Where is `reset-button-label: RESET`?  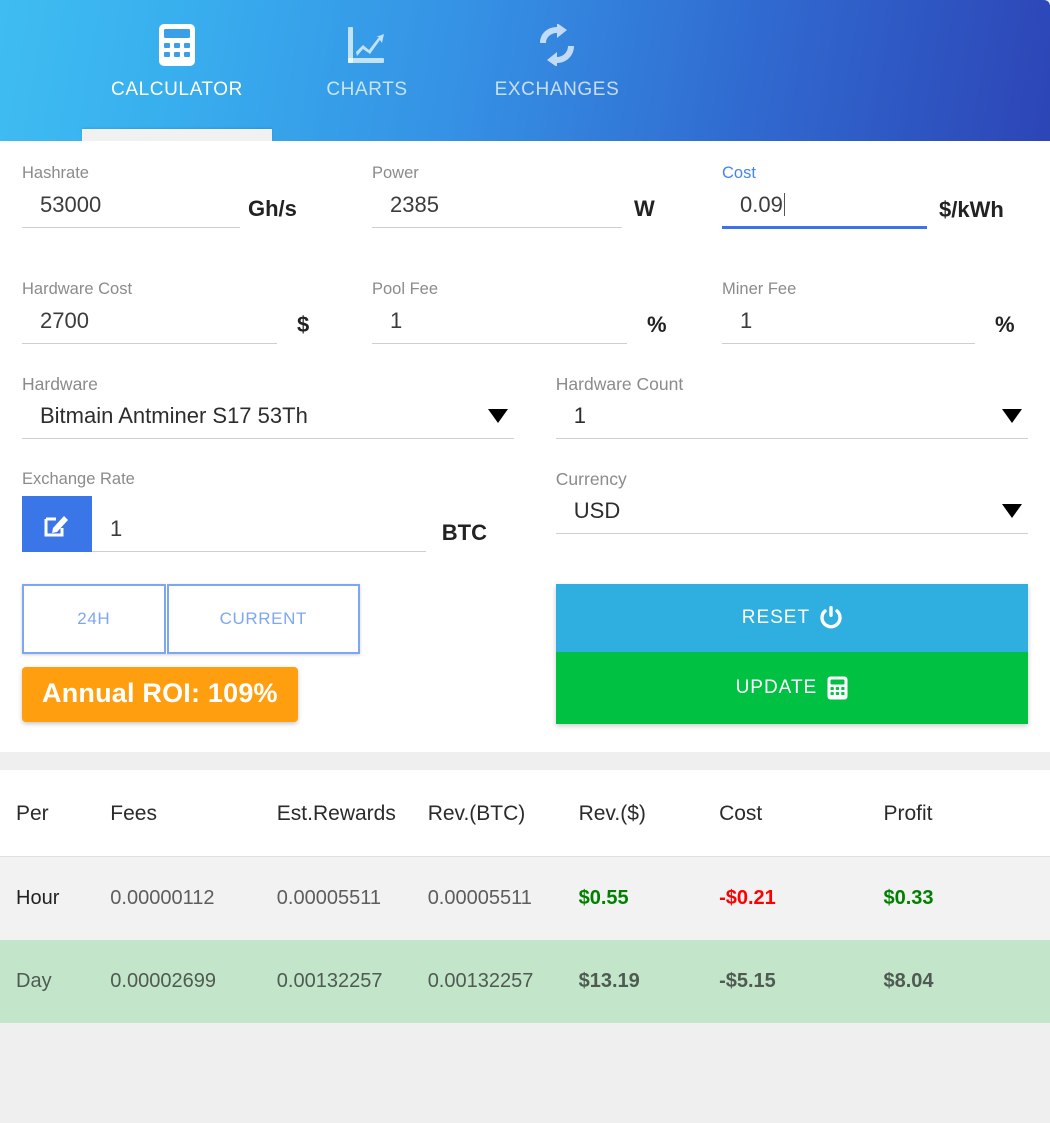
reset-button-label: RESET is located at coordinates (776, 617).